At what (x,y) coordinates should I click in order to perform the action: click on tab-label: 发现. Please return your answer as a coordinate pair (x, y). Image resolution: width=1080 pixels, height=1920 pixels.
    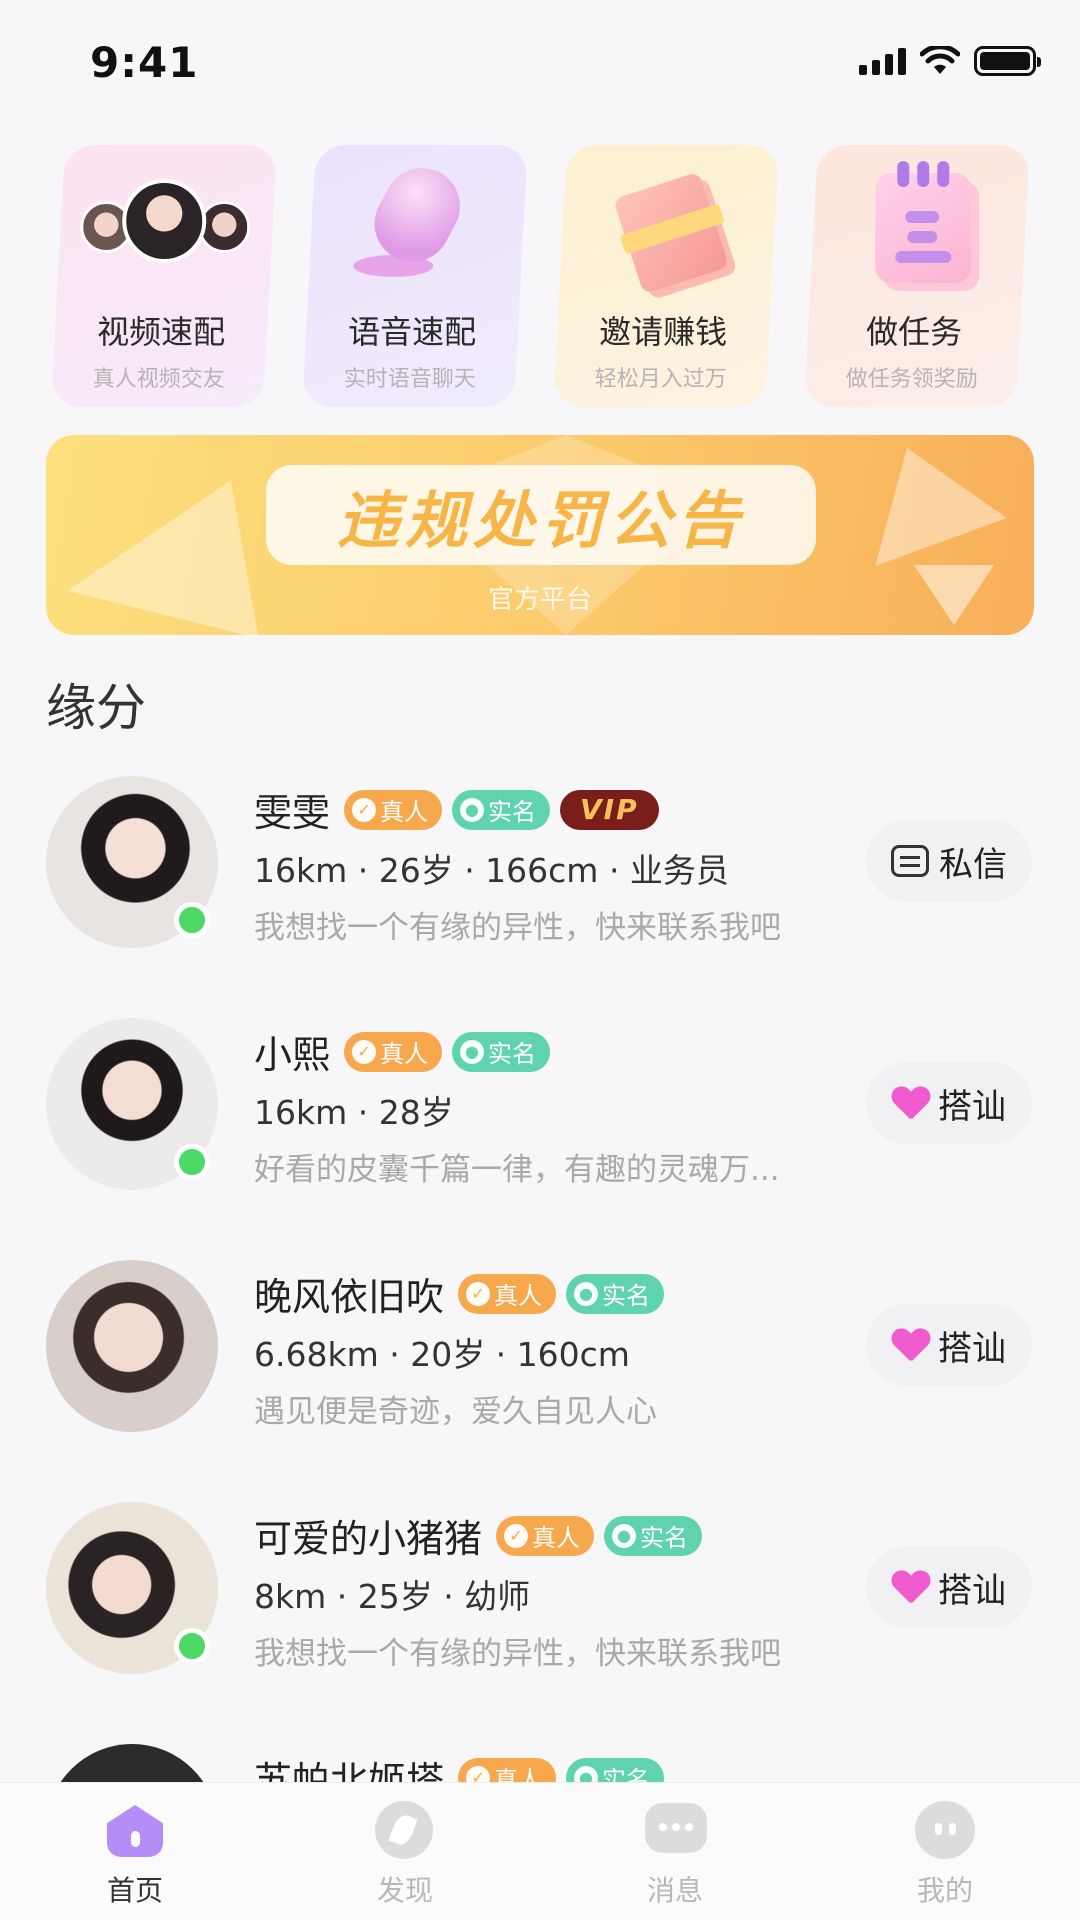
    Looking at the image, I should click on (404, 1890).